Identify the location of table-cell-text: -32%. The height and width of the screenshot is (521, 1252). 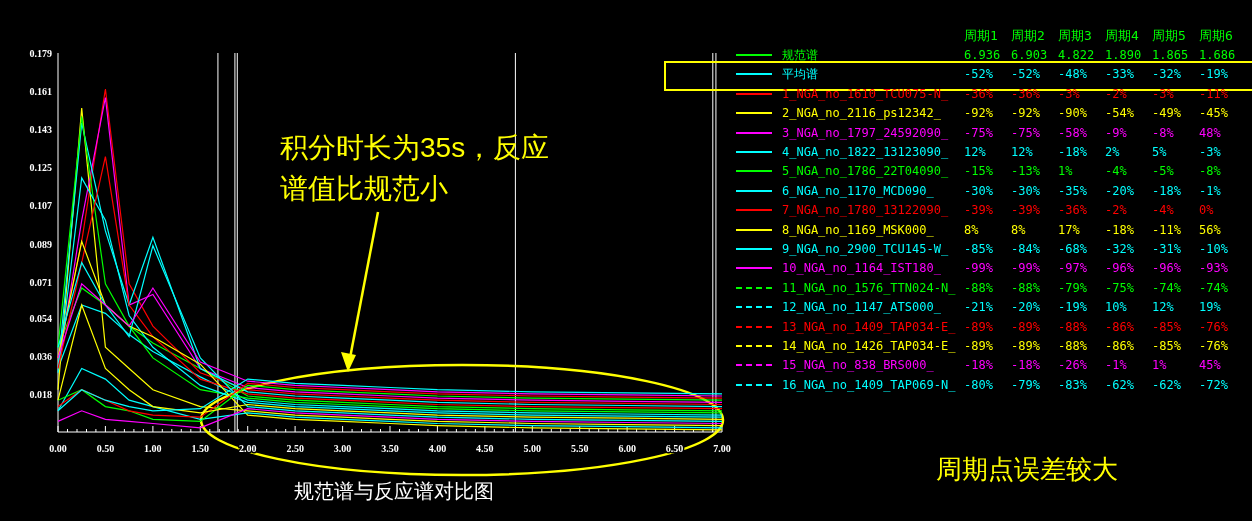
(1167, 74).